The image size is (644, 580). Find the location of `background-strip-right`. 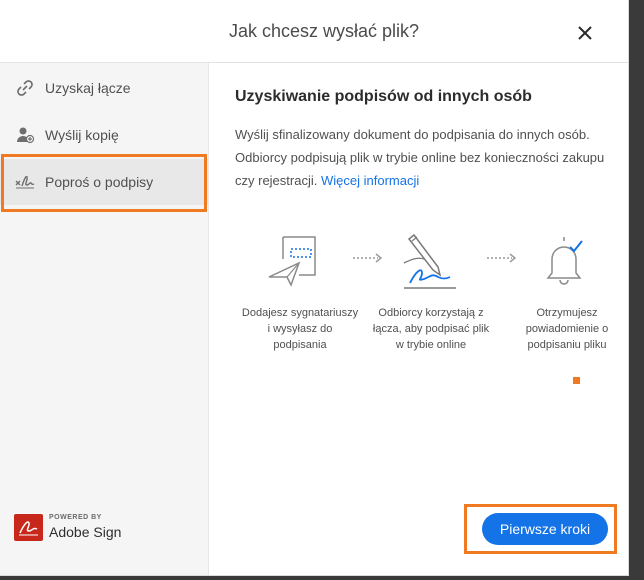

background-strip-right is located at coordinates (636, 290).